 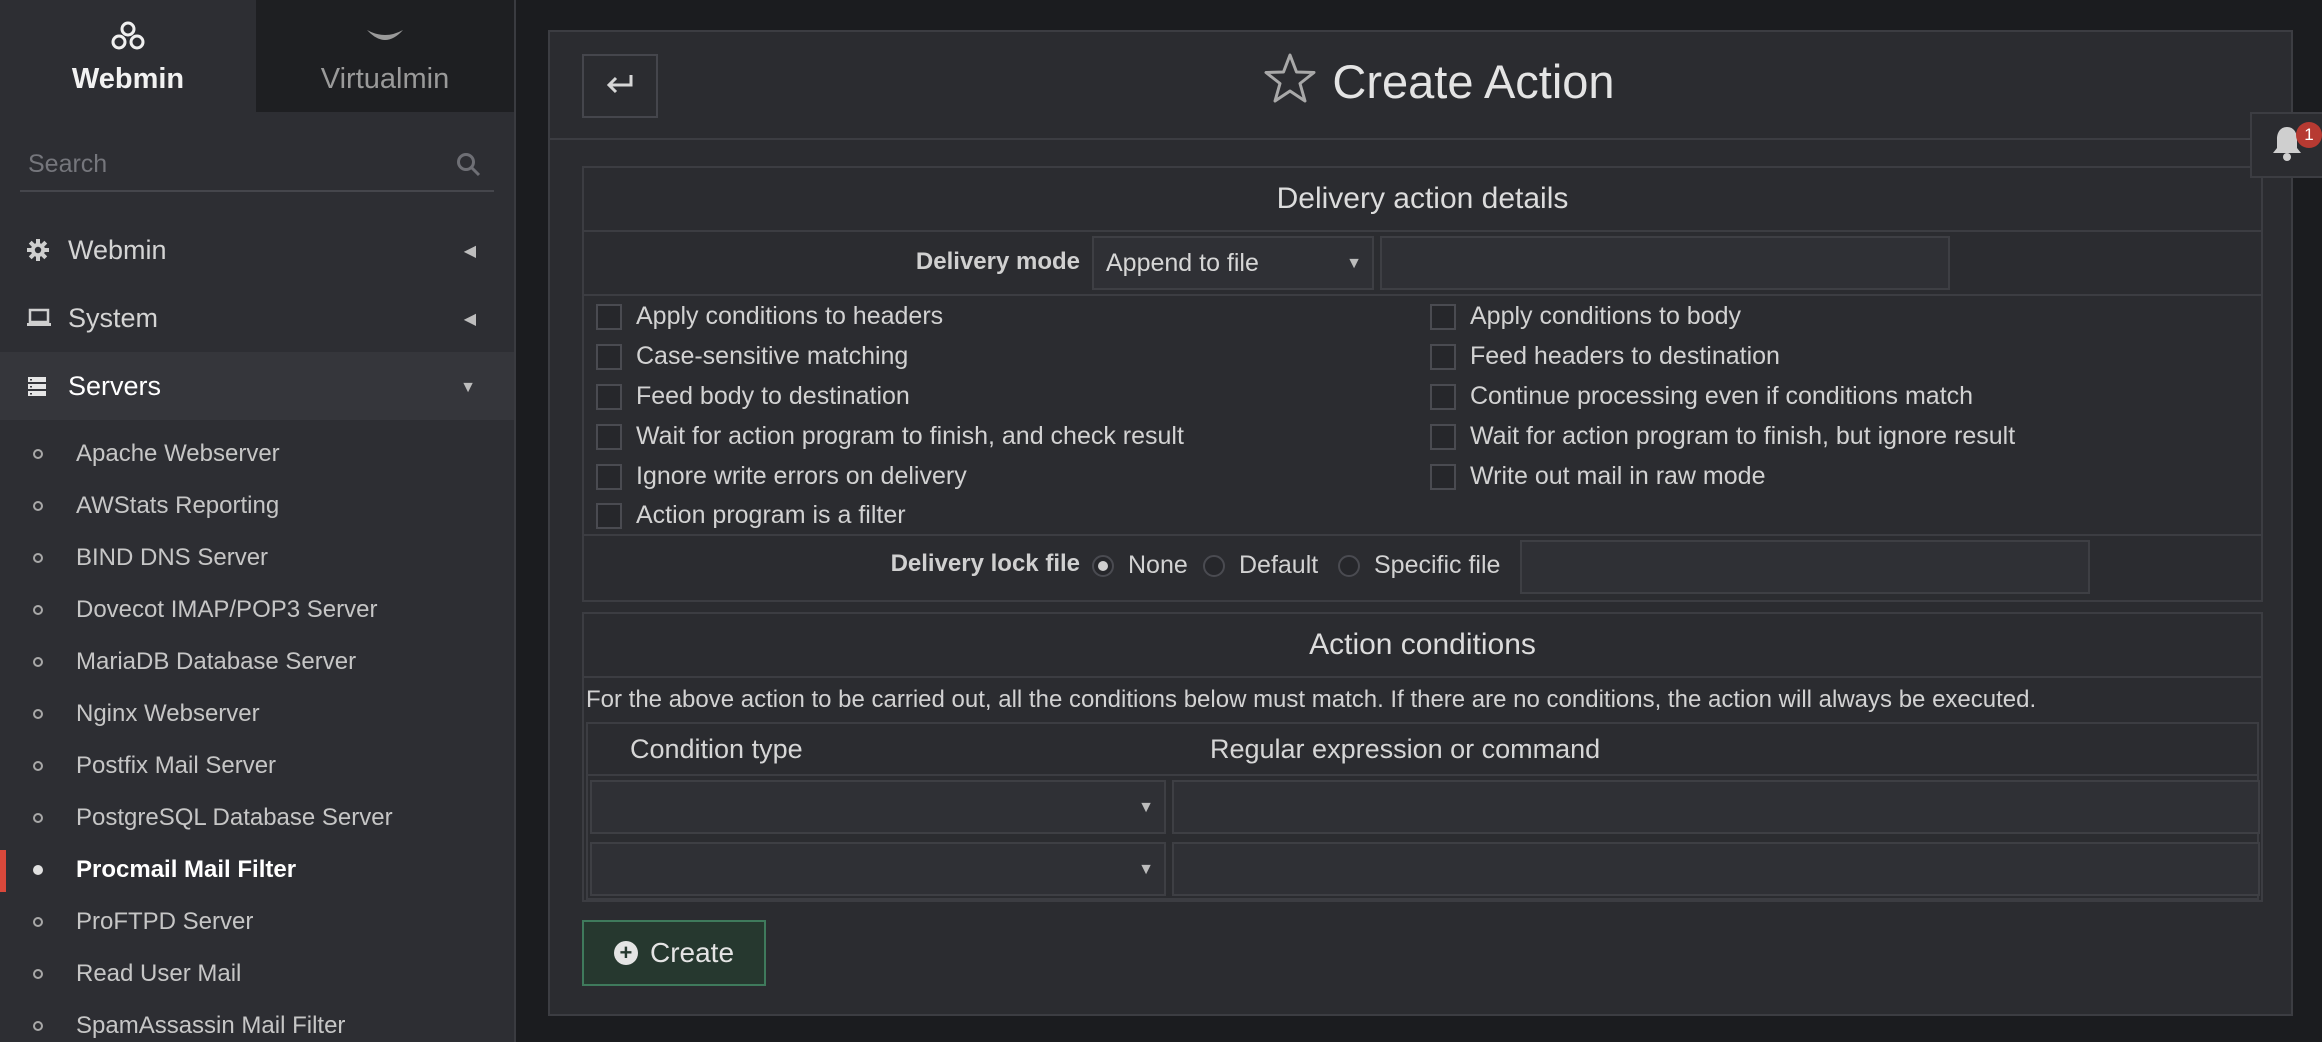 I want to click on lock-file-input, so click(x=1805, y=567).